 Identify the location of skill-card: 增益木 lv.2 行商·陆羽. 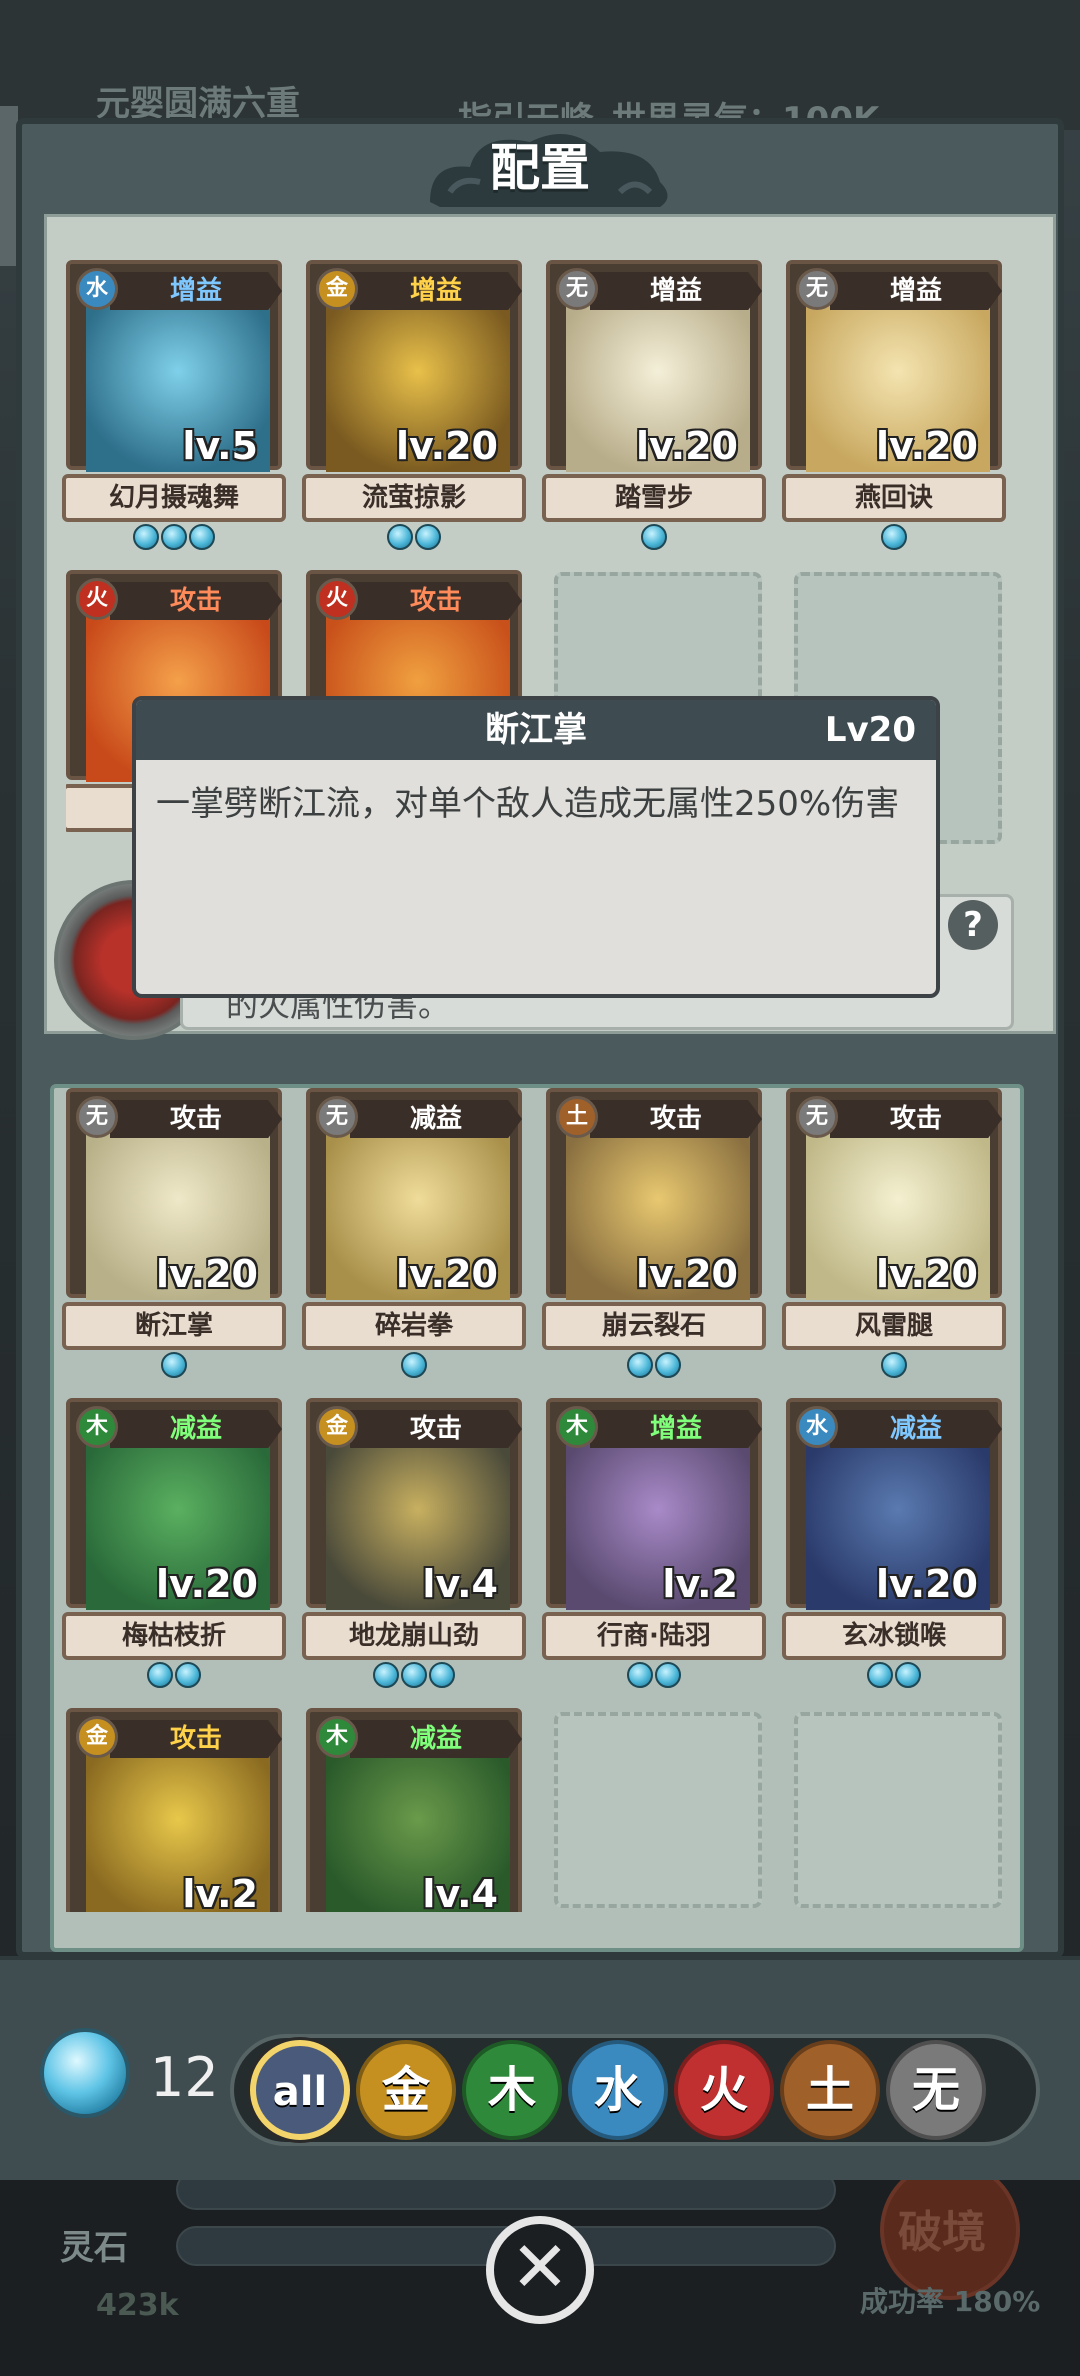
(654, 1543).